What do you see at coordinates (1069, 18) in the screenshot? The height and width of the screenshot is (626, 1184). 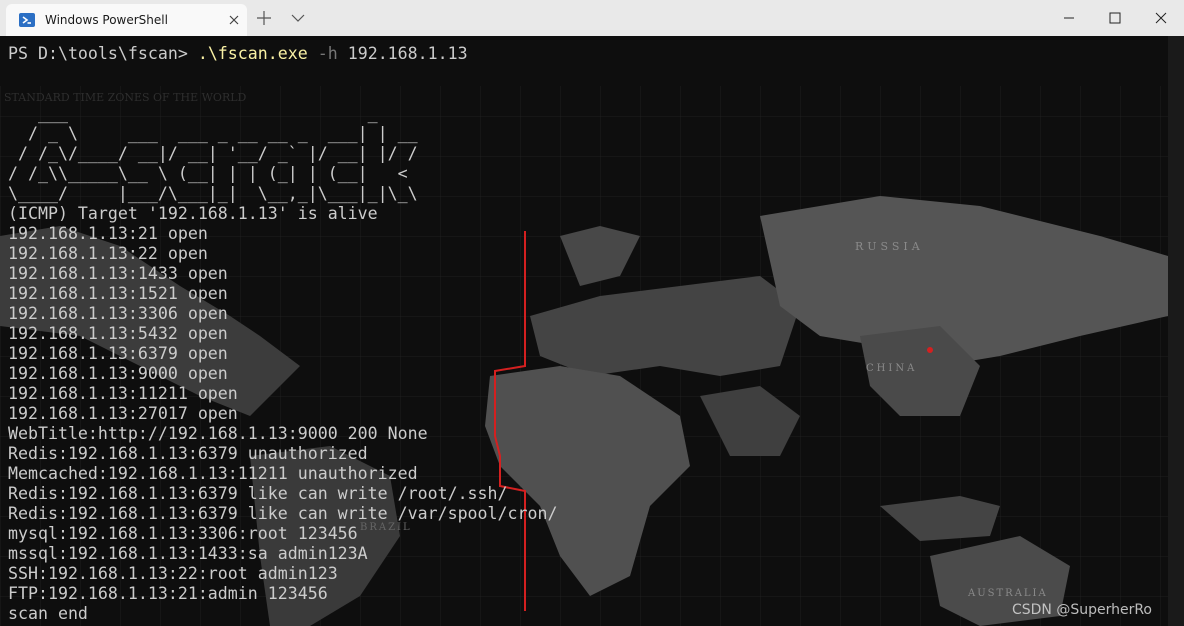 I see `minimize-icon` at bounding box center [1069, 18].